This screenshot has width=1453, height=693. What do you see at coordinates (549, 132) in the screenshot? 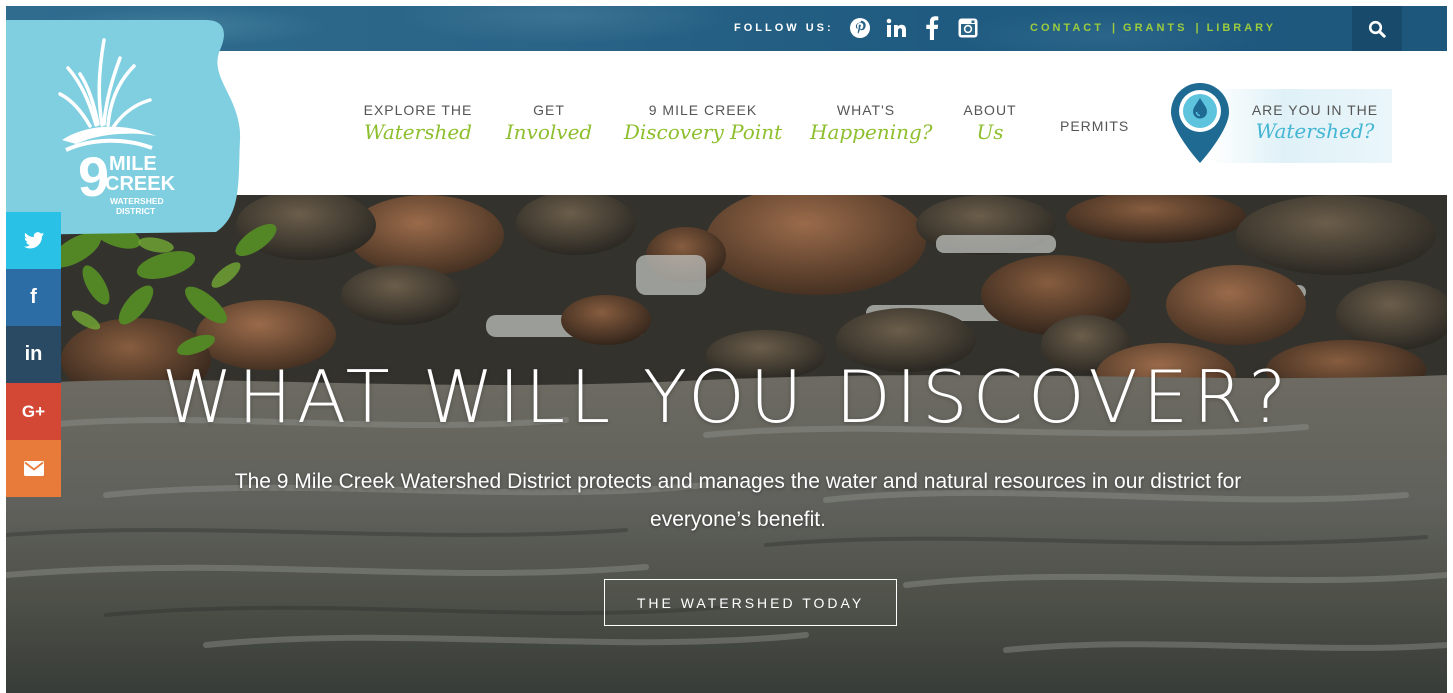
I see `nav-label-script: Involved` at bounding box center [549, 132].